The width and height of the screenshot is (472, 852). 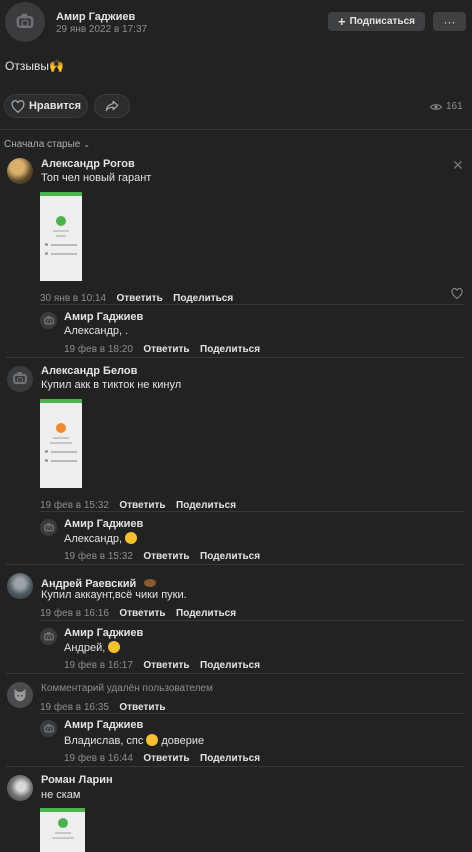 I want to click on close-icon: ✕, so click(x=458, y=165).